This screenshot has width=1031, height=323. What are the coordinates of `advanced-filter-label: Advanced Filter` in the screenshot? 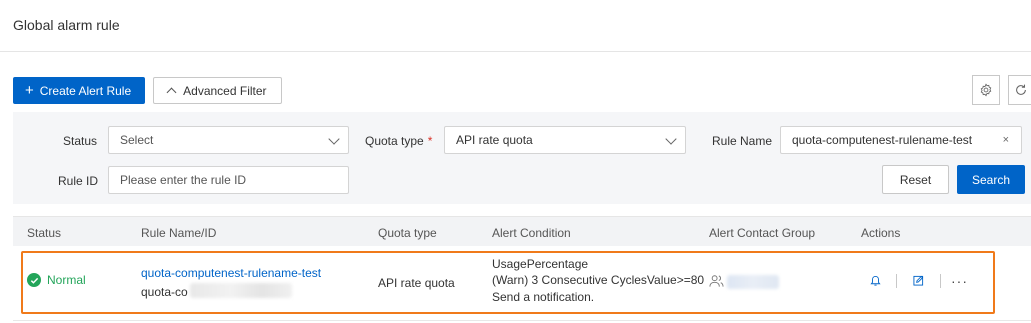 It's located at (225, 90).